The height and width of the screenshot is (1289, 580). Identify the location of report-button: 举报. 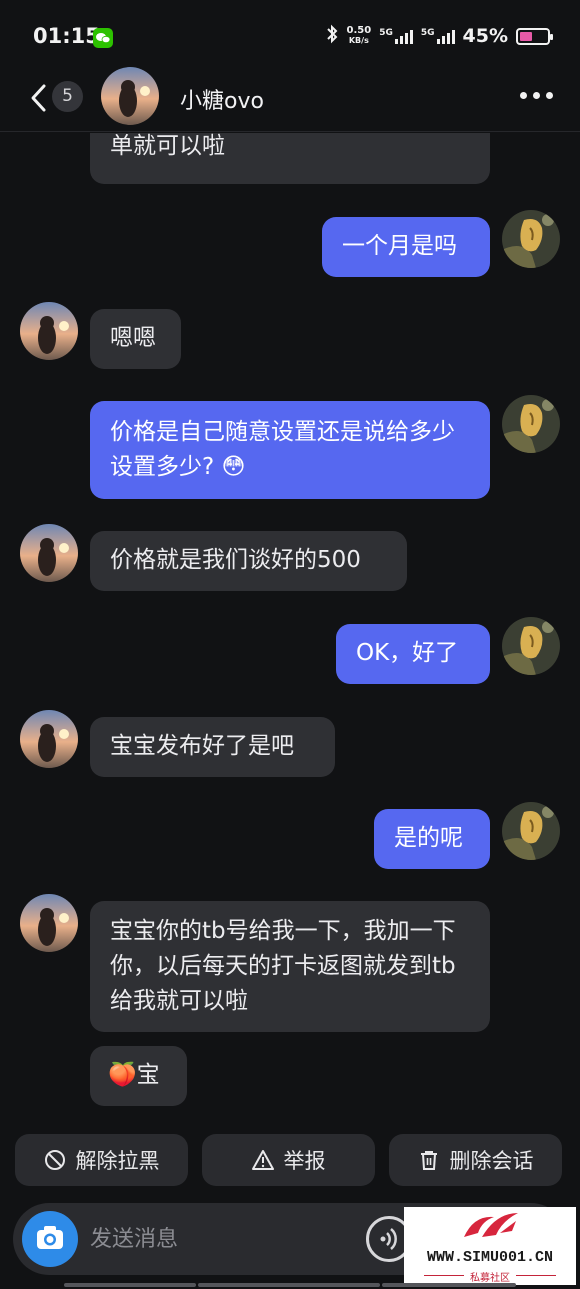
(288, 1160).